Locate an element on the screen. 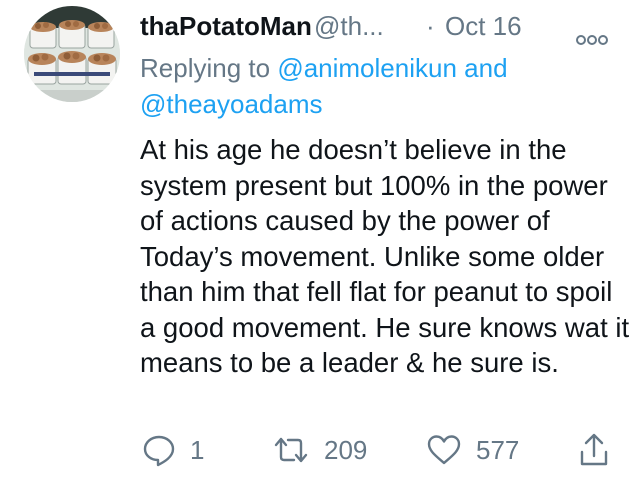  reply-count: 1 is located at coordinates (197, 450).